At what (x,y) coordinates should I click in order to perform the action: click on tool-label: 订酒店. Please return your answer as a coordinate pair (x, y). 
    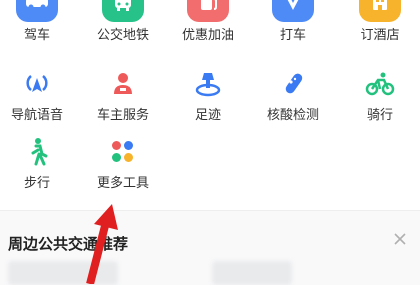
    Looking at the image, I should click on (380, 35).